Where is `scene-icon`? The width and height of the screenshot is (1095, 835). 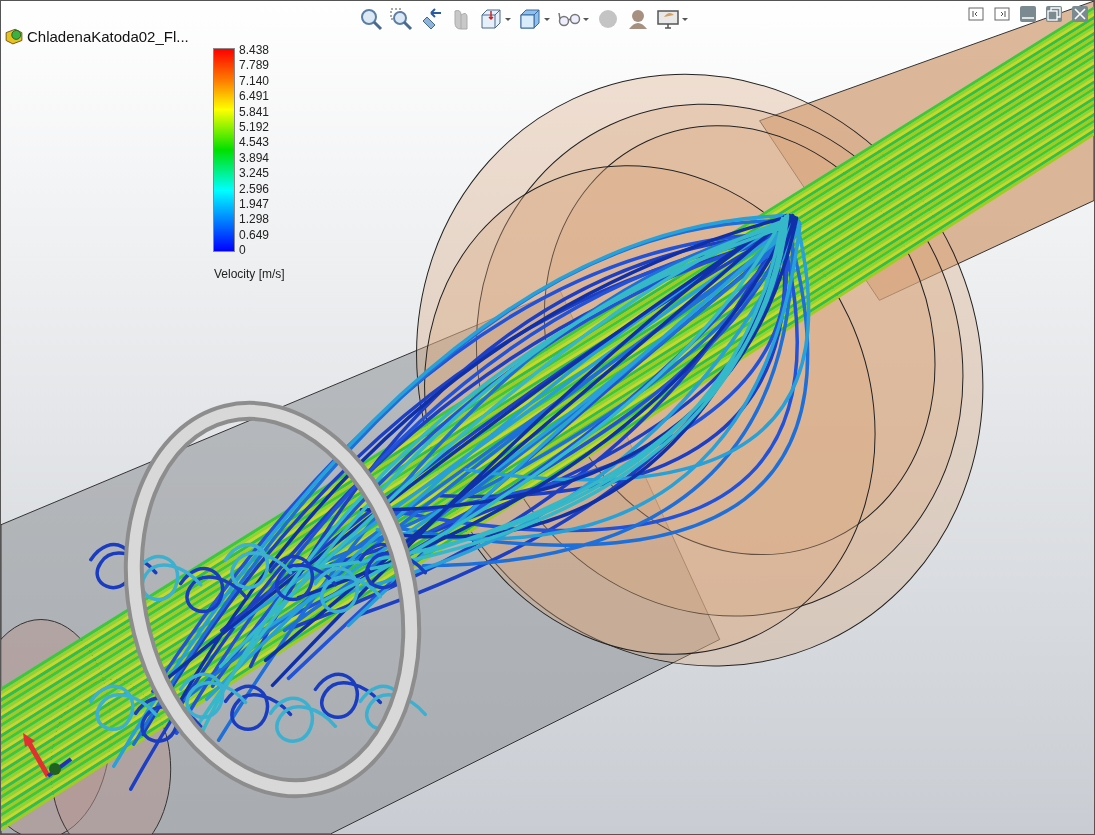 scene-icon is located at coordinates (638, 19).